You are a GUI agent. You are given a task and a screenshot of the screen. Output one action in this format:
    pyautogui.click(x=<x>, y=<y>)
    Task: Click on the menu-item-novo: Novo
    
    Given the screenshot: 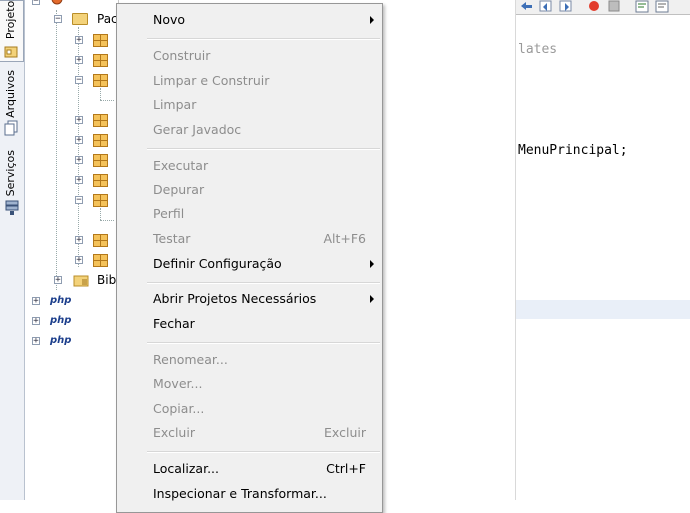 What is the action you would take?
    pyautogui.click(x=249, y=20)
    